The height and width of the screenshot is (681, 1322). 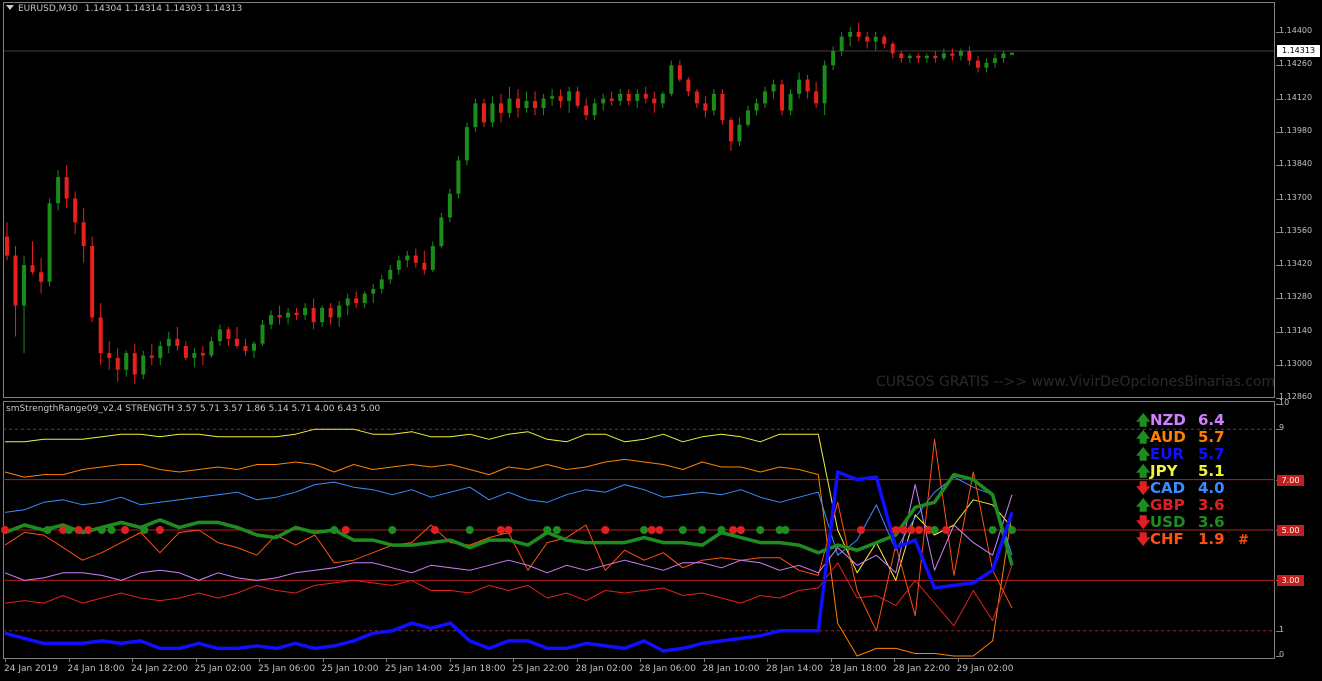 What do you see at coordinates (985, 669) in the screenshot?
I see `time-axis-label: 29 Jan 02:00` at bounding box center [985, 669].